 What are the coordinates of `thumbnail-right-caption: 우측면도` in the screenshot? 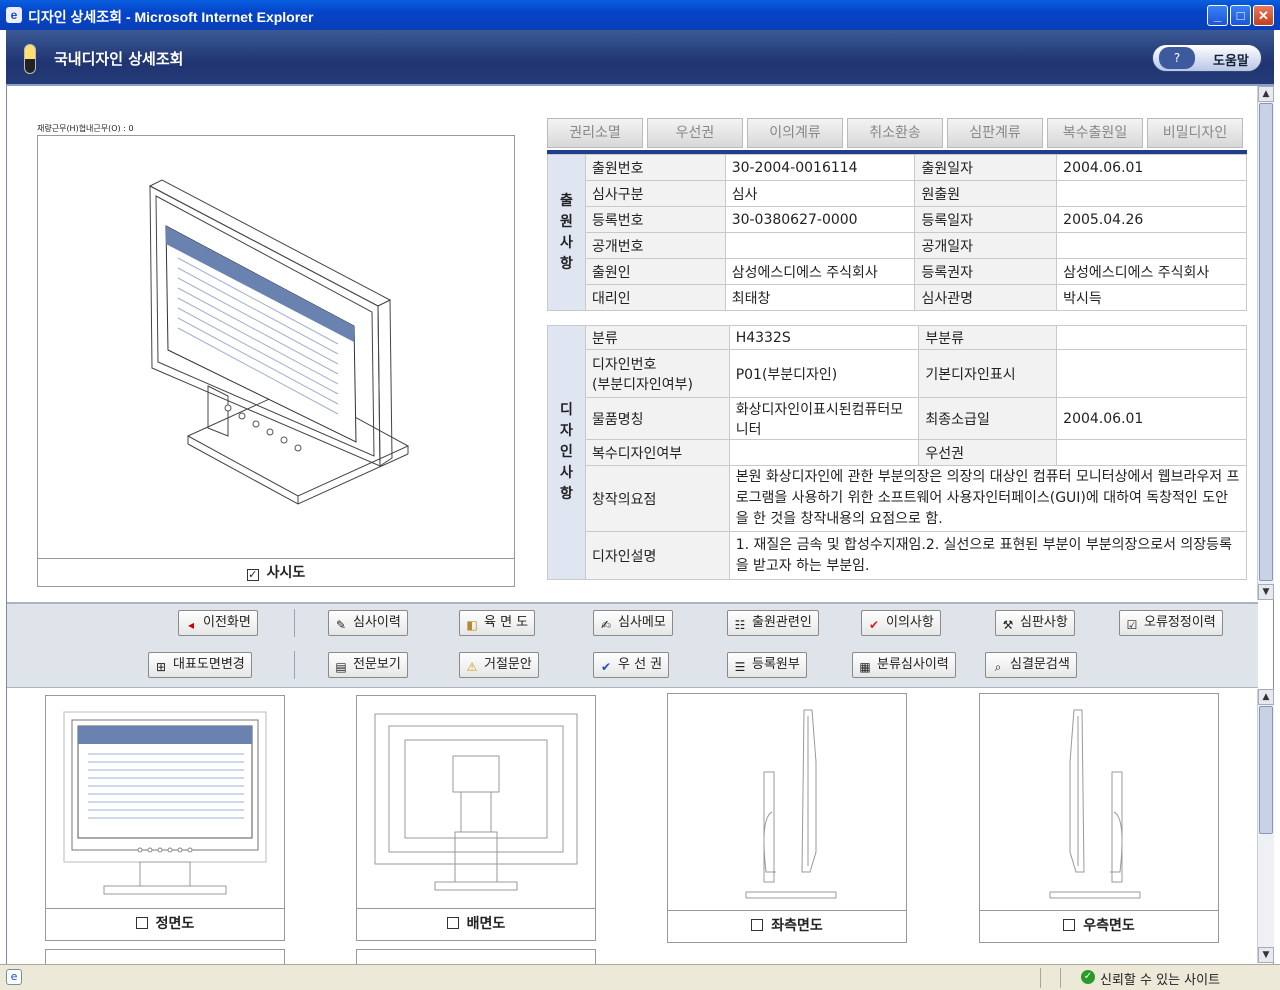 It's located at (1099, 926).